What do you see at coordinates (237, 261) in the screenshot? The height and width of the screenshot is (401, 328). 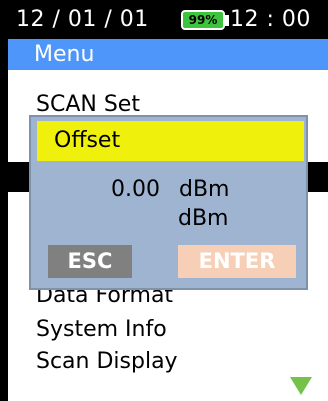 I see `enter-button: ENTER` at bounding box center [237, 261].